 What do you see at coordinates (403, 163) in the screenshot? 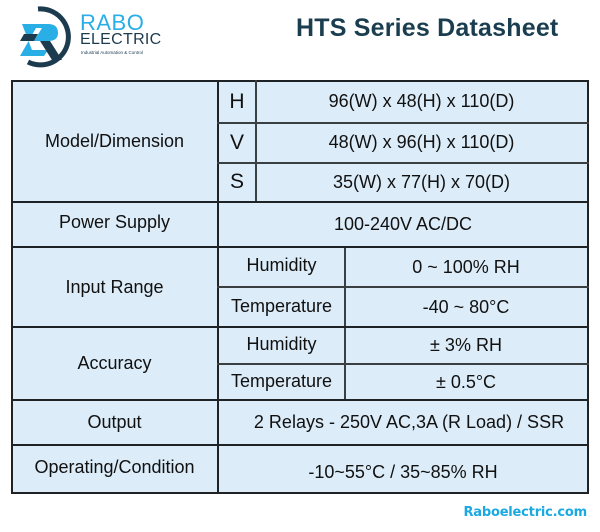
I see `sub-divider-v-s` at bounding box center [403, 163].